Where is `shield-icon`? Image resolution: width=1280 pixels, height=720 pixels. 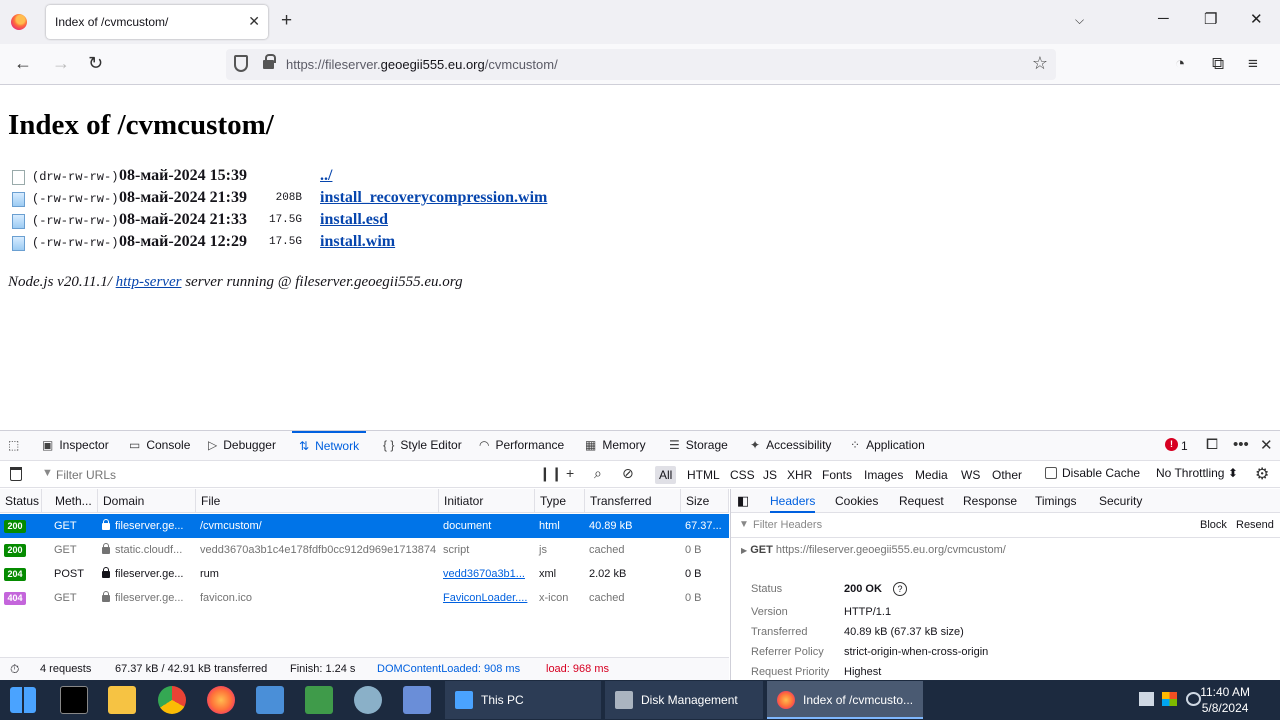
shield-icon is located at coordinates (241, 63).